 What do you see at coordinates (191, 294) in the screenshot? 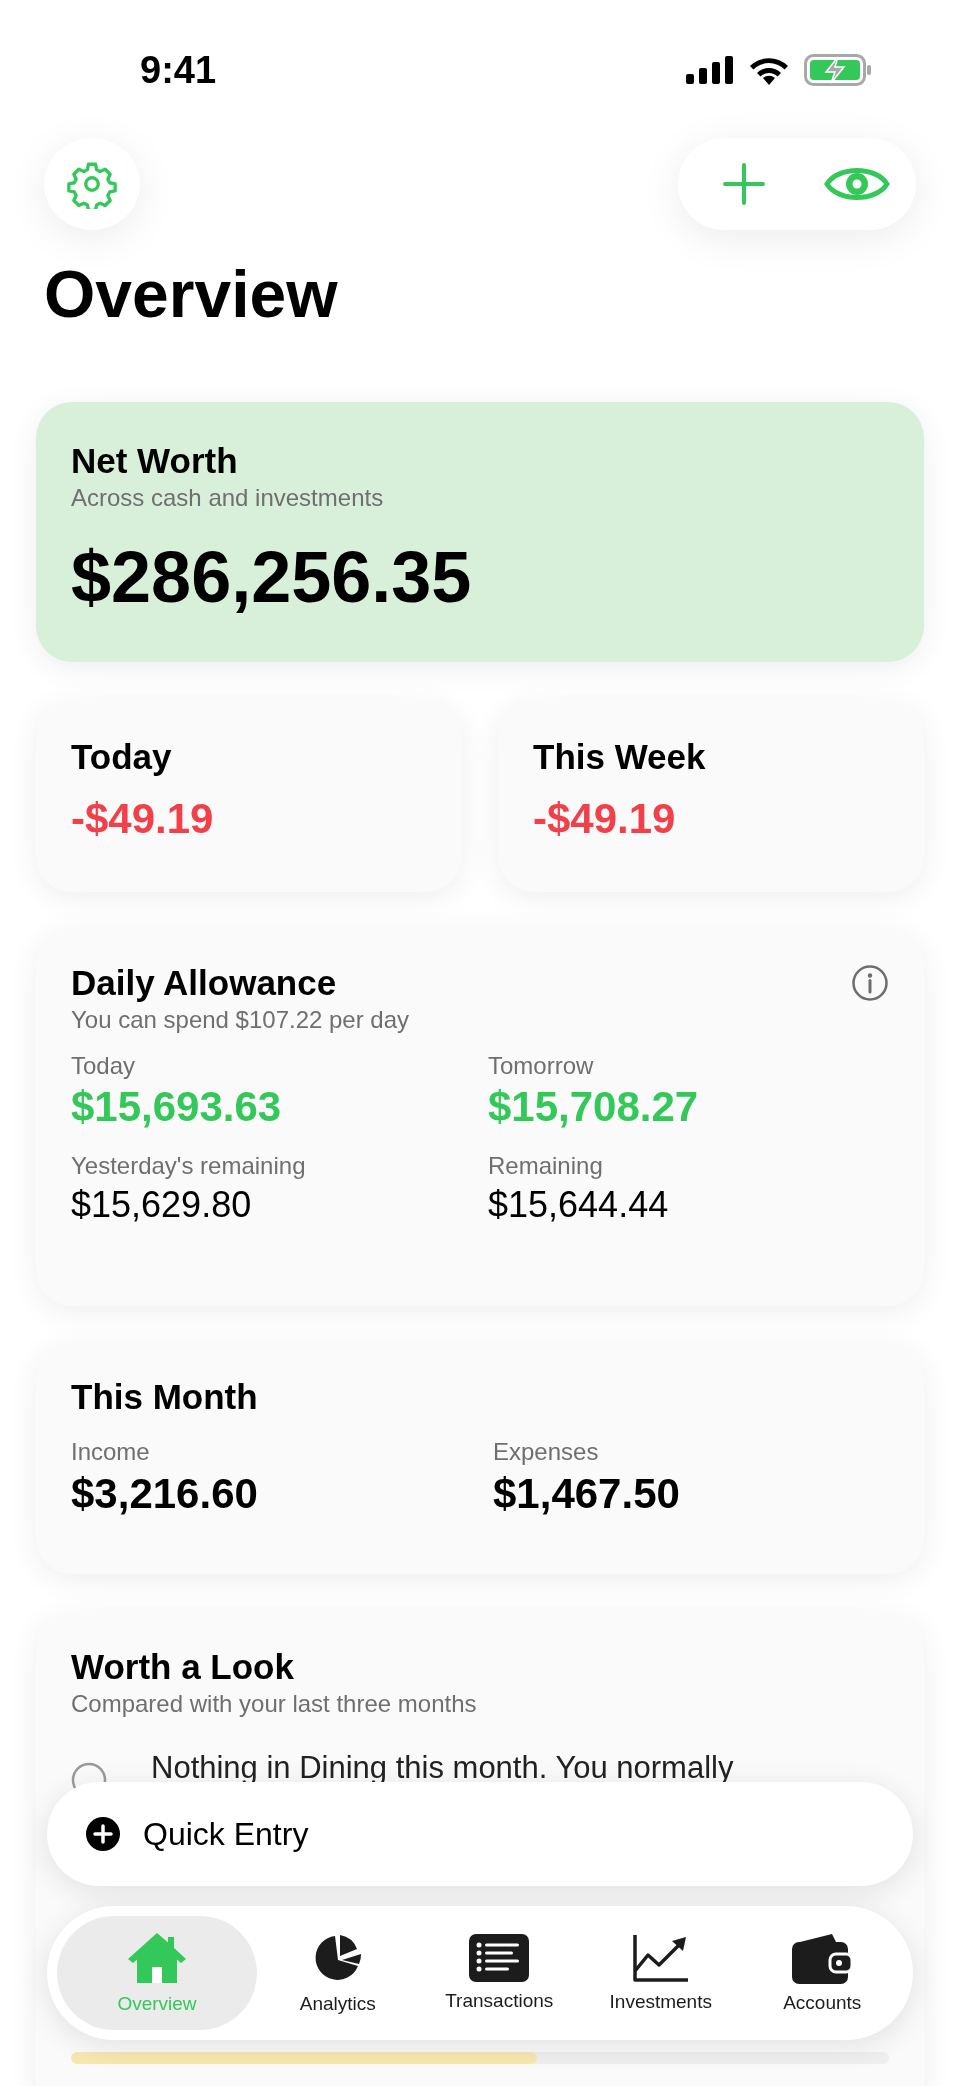
I see `page-title: Overview` at bounding box center [191, 294].